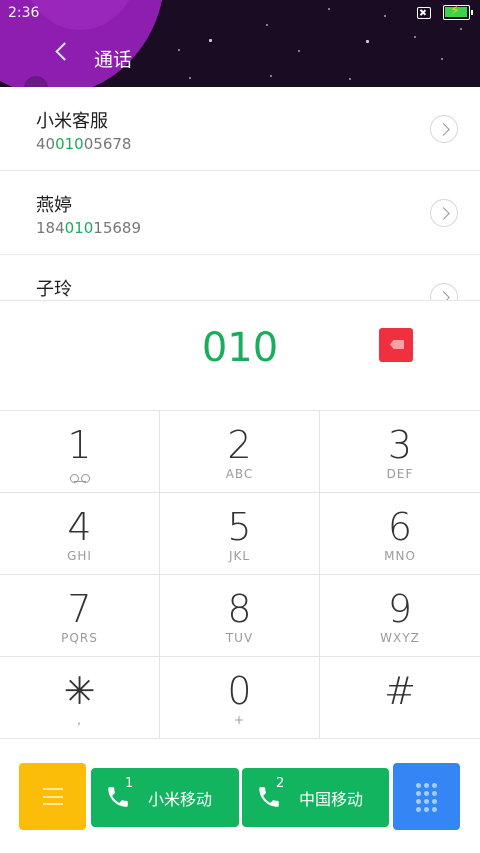 This screenshot has width=480, height=853. I want to click on page-title: 通话, so click(113, 60).